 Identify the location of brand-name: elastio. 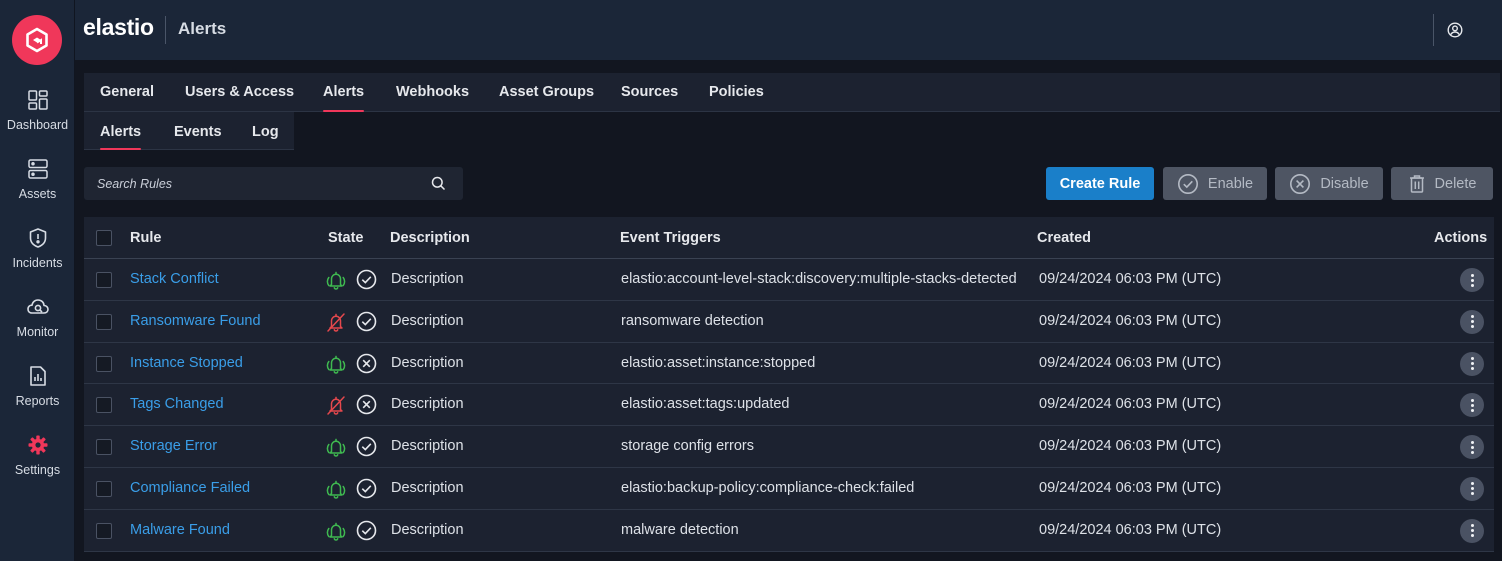
(118, 27).